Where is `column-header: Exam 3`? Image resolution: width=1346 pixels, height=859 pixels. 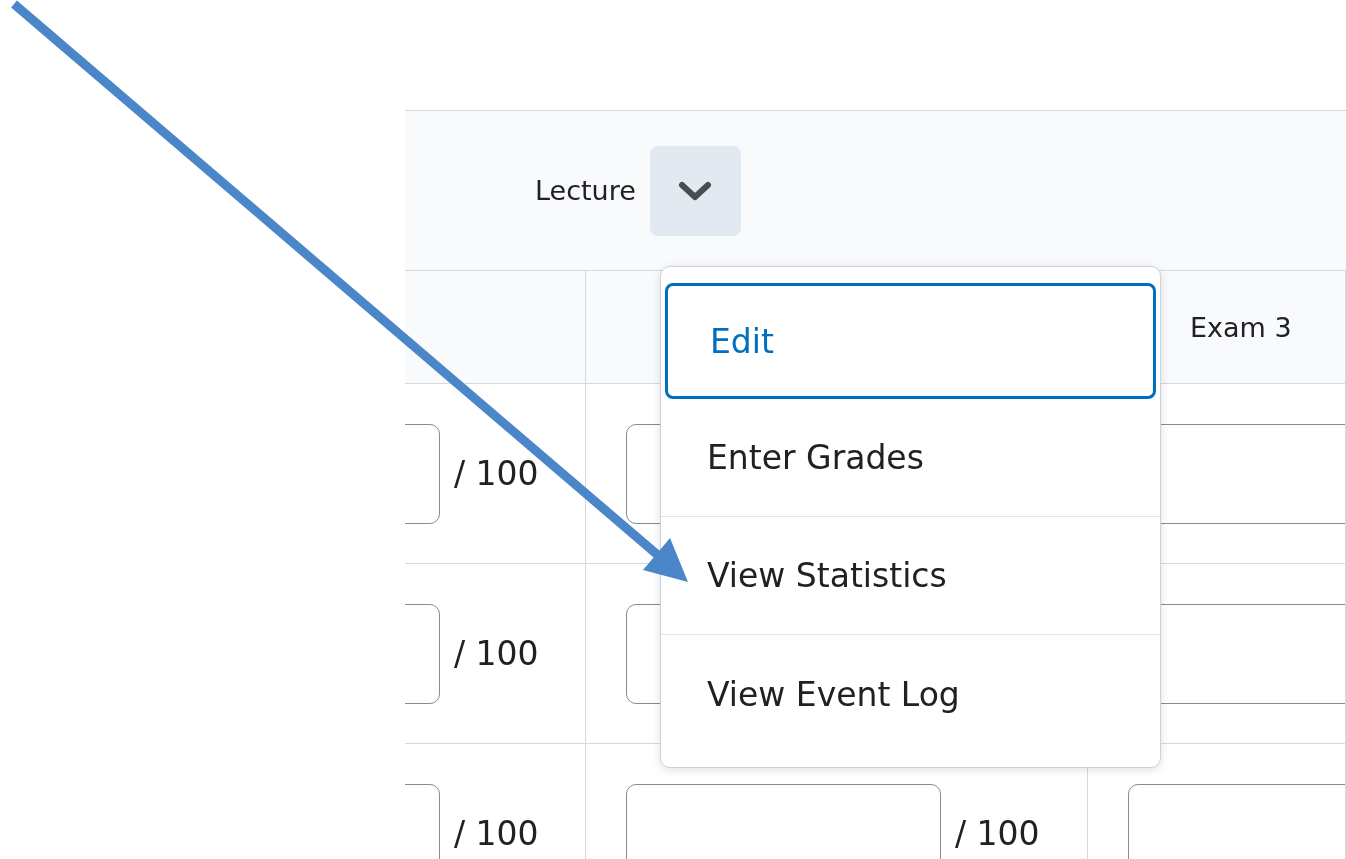 column-header: Exam 3 is located at coordinates (1241, 327).